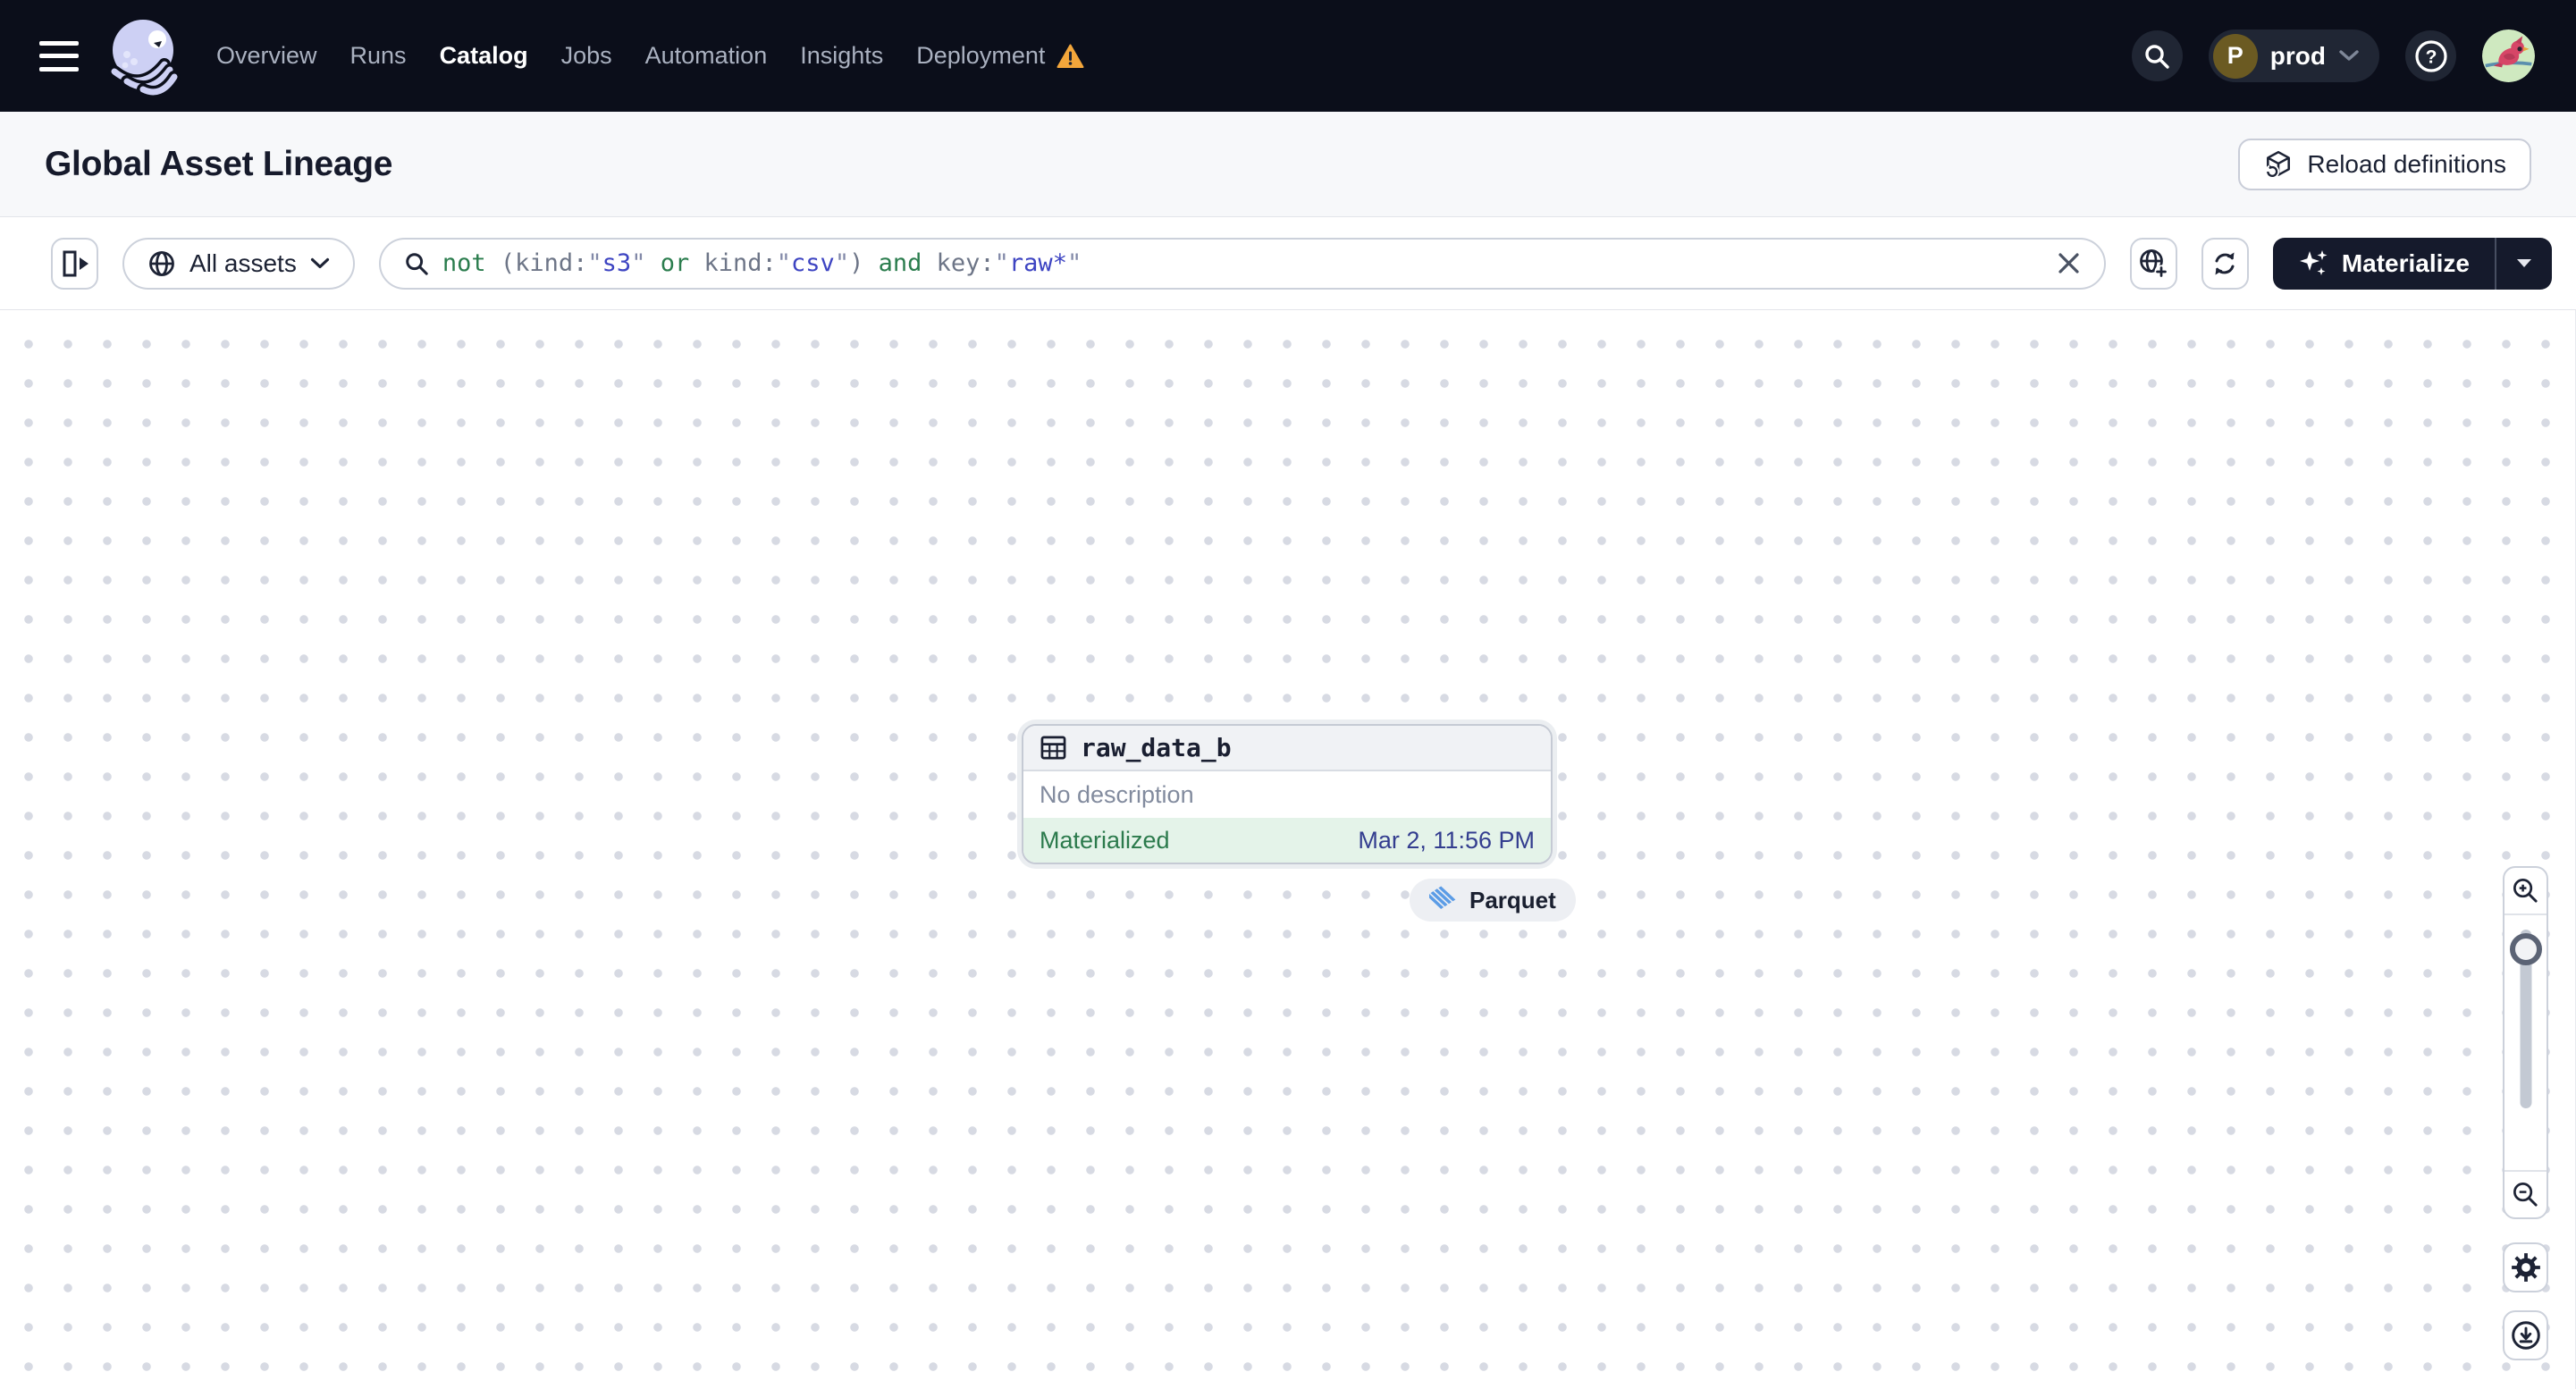  I want to click on zoom-slider-thumb, so click(2526, 949).